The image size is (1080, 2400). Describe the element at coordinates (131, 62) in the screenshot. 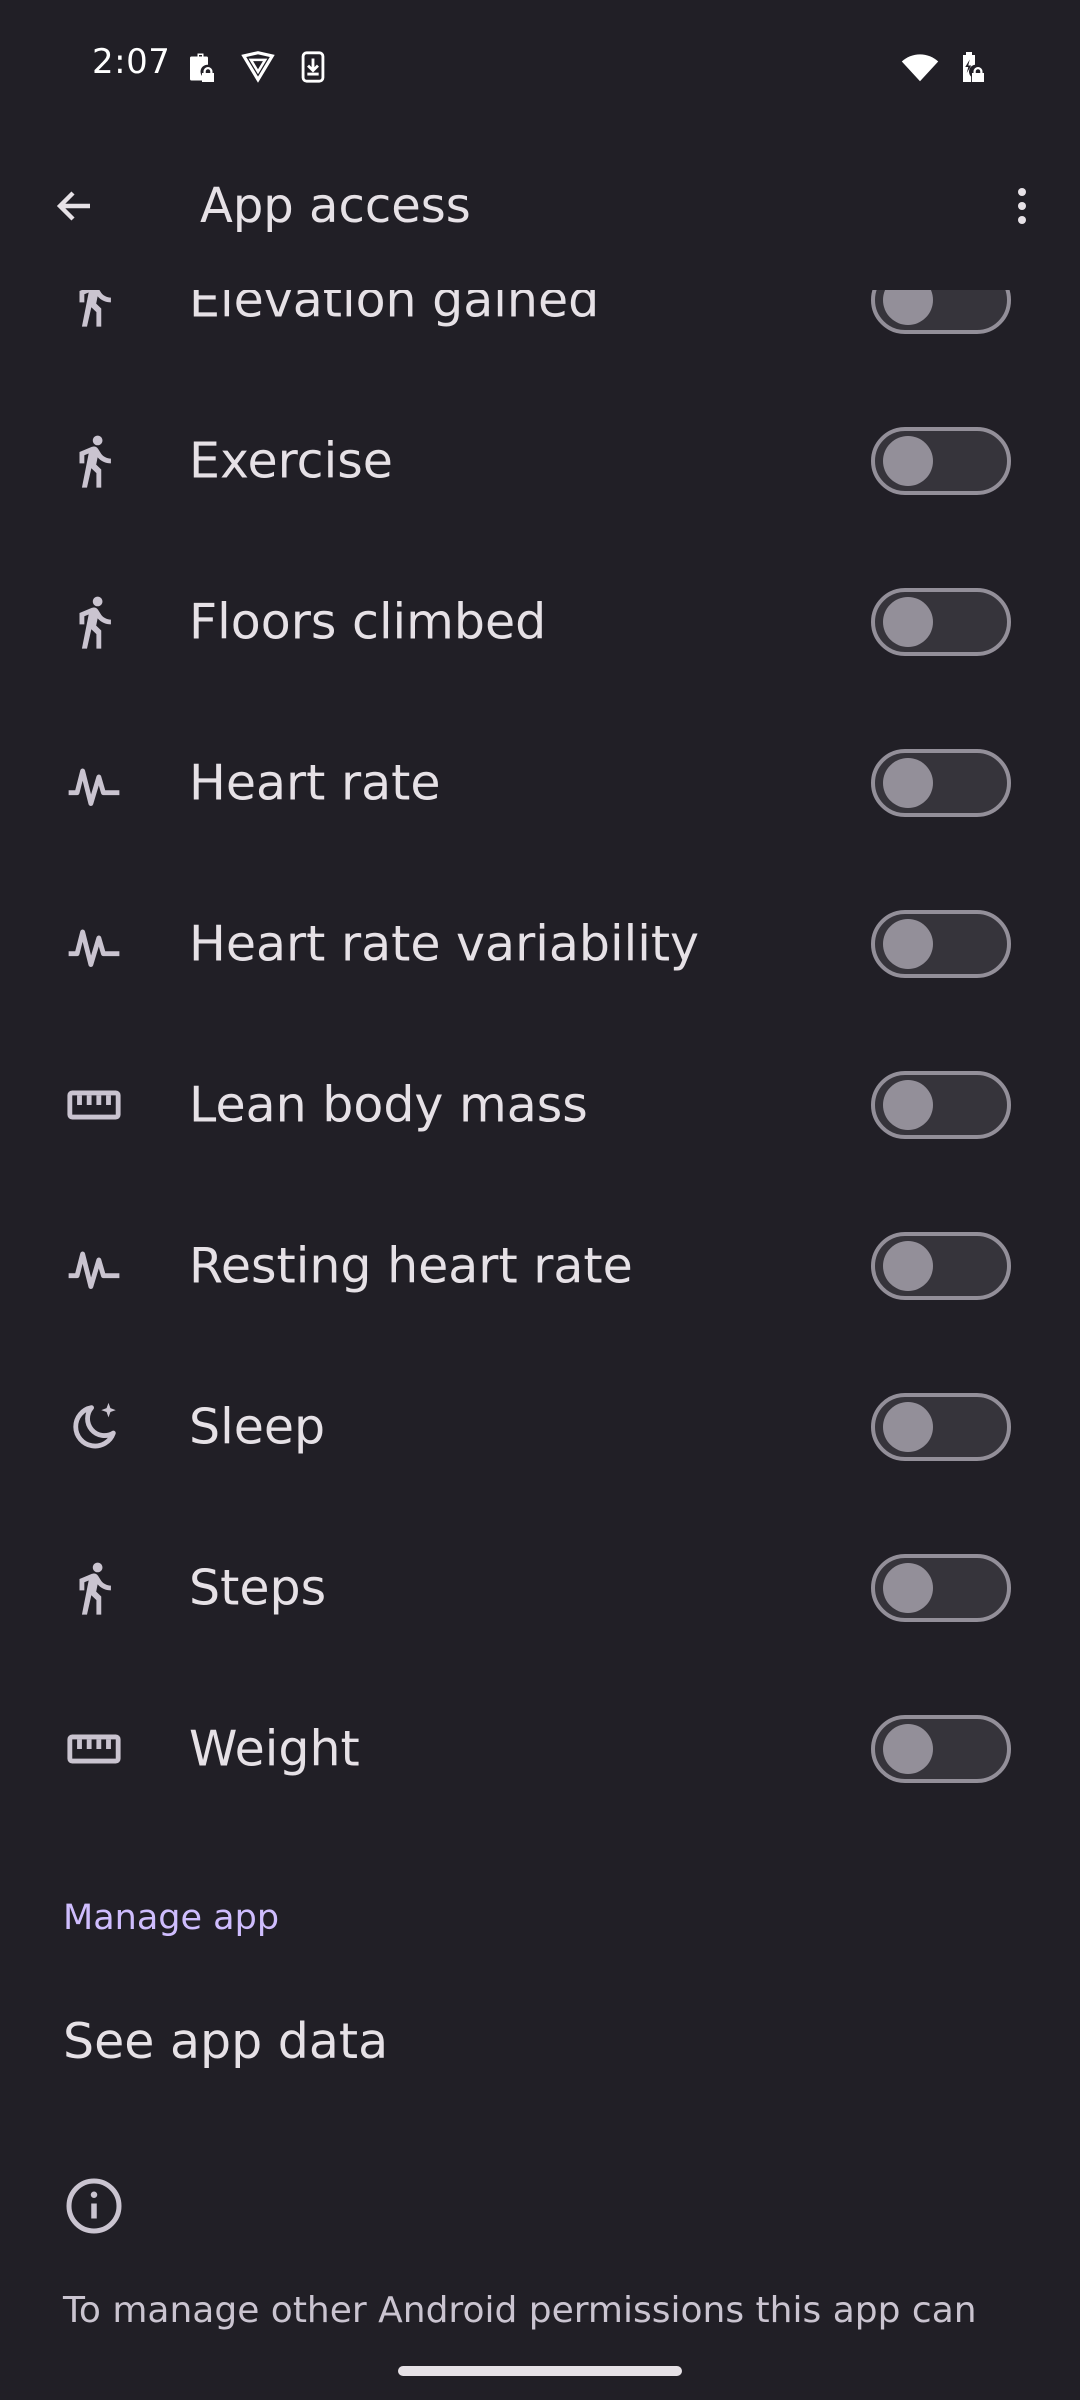

I see `status-time: 2:07` at that location.